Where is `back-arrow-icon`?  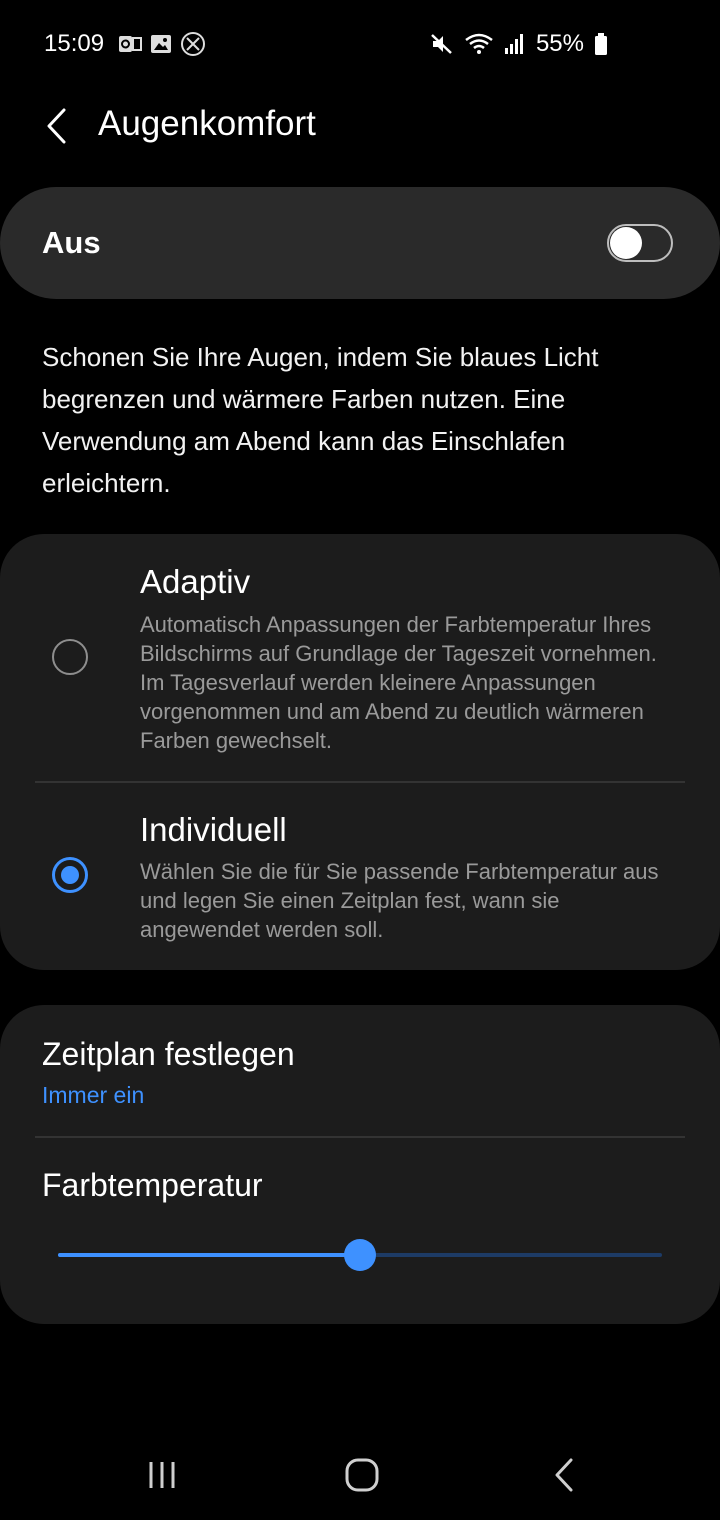 back-arrow-icon is located at coordinates (564, 1475).